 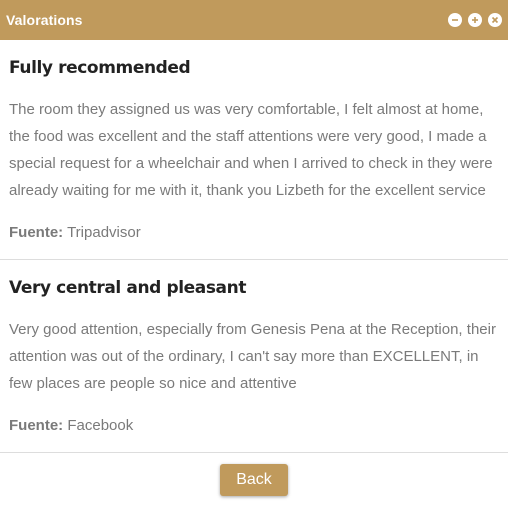 What do you see at coordinates (44, 20) in the screenshot?
I see `window-title: Valorations` at bounding box center [44, 20].